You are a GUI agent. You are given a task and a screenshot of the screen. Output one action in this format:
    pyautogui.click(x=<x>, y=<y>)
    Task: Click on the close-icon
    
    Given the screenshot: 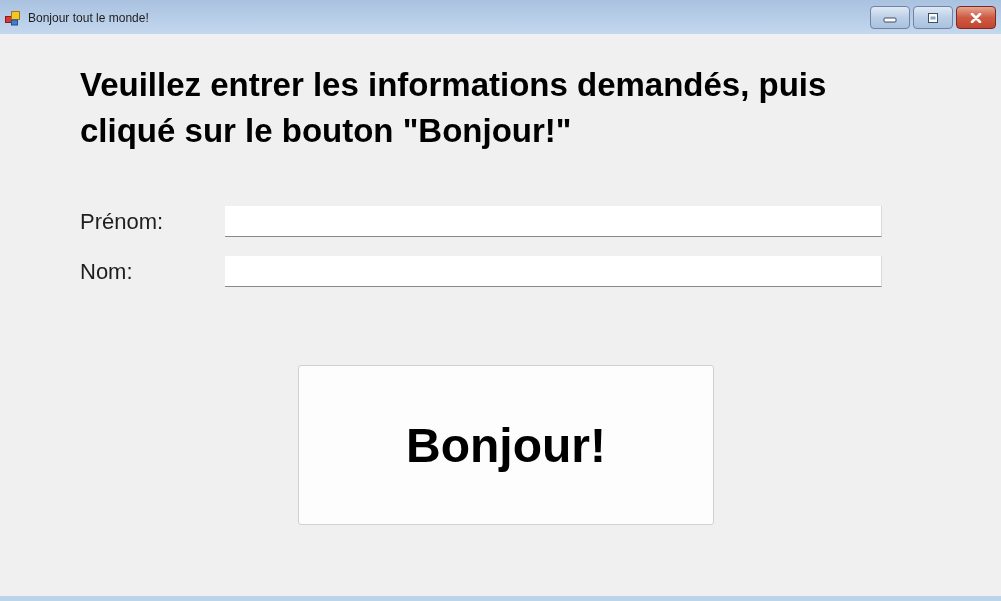 What is the action you would take?
    pyautogui.click(x=976, y=17)
    